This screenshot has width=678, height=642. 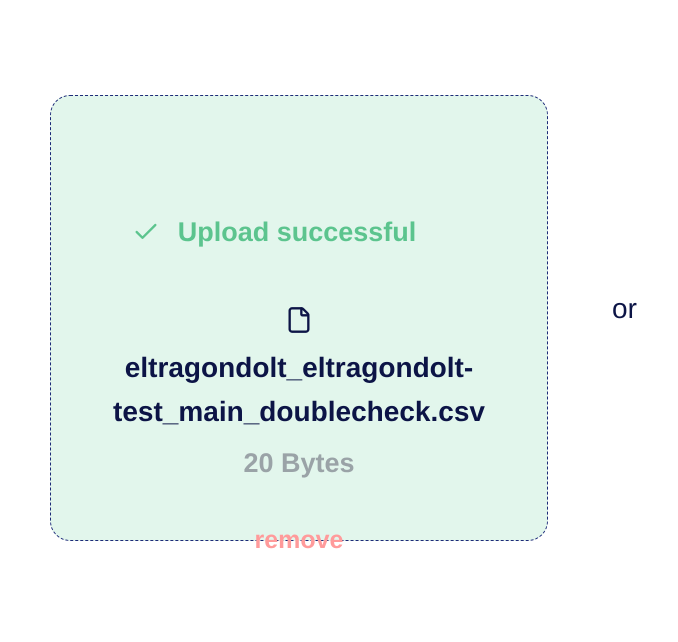 I want to click on or-text: or, so click(x=624, y=309).